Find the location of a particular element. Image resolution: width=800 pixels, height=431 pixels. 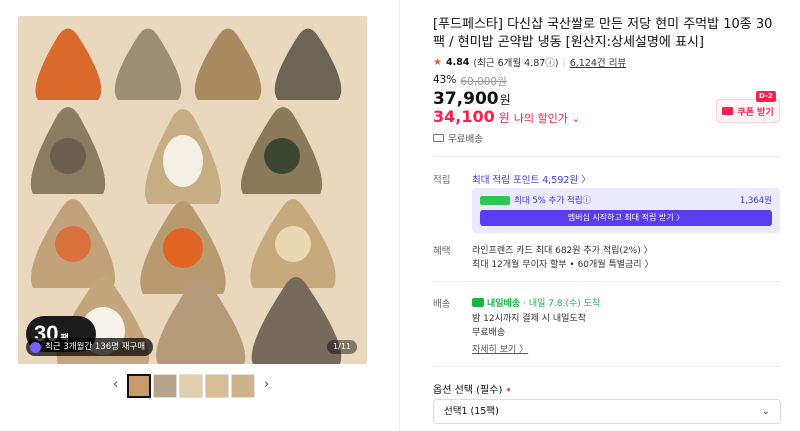

delivery-icon is located at coordinates (478, 302).